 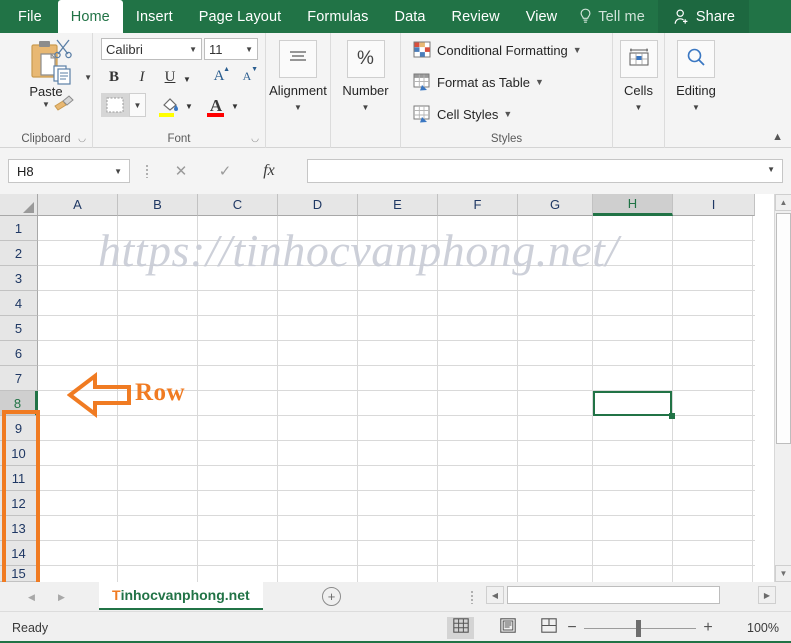 I want to click on scroll-down-button: ▼, so click(x=783, y=573).